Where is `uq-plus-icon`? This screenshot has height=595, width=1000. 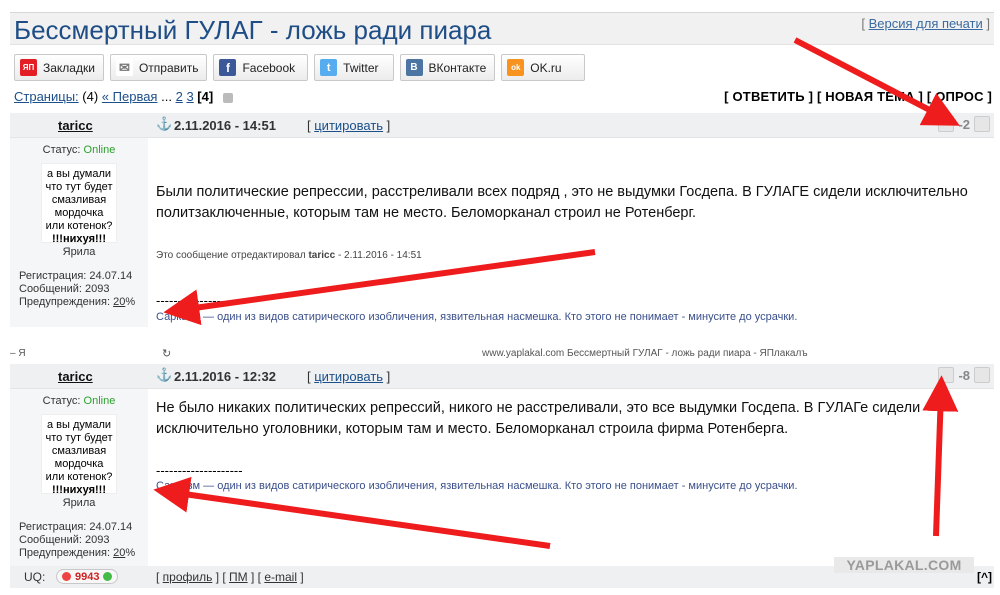
uq-plus-icon is located at coordinates (108, 576).